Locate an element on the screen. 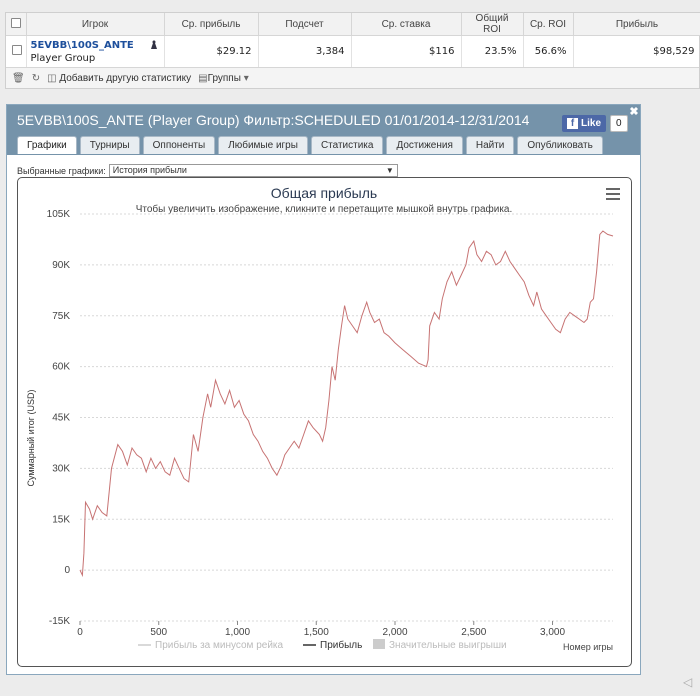 The image size is (700, 696). tab-7: Опубликовать is located at coordinates (560, 145).